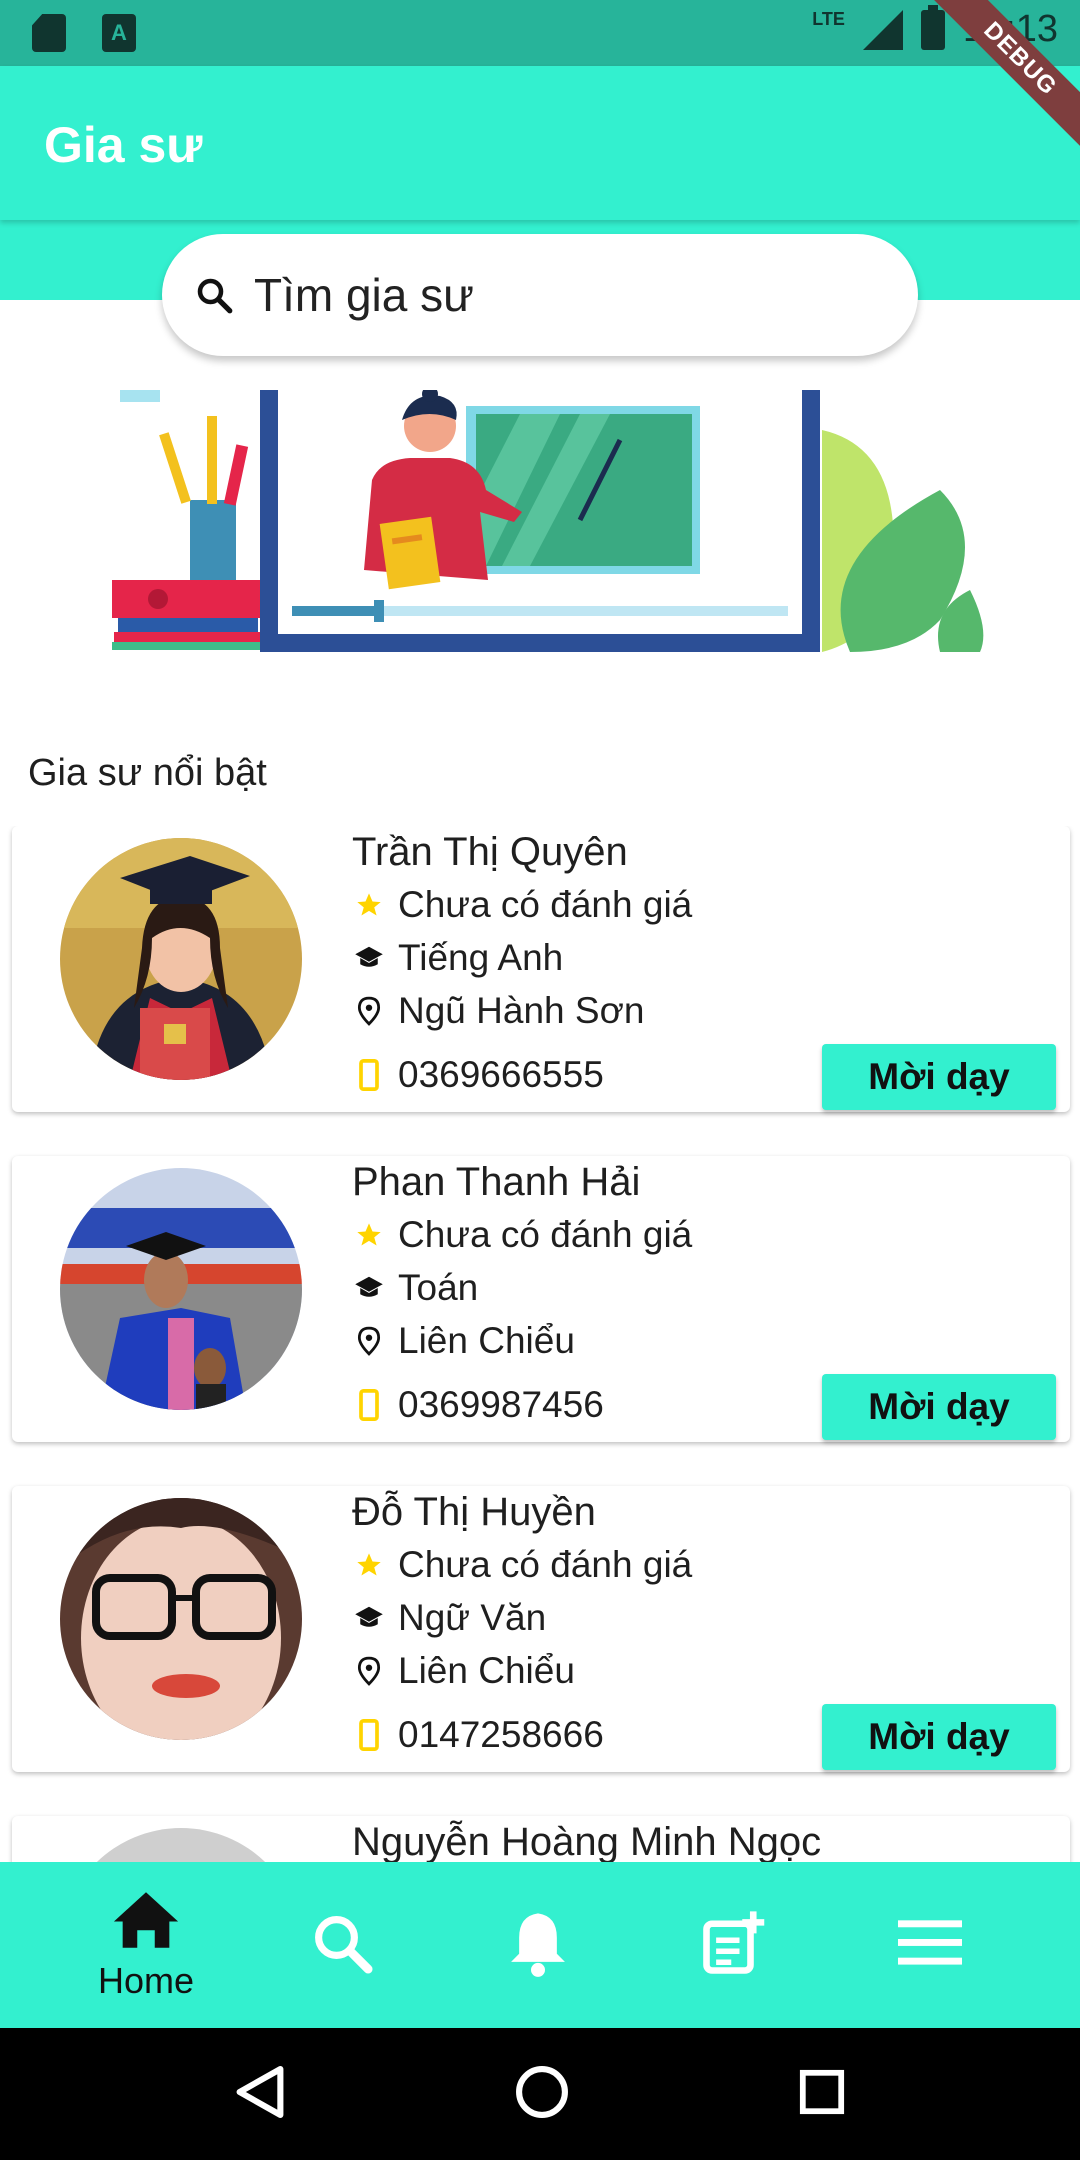  What do you see at coordinates (574, 295) in the screenshot?
I see `search-input` at bounding box center [574, 295].